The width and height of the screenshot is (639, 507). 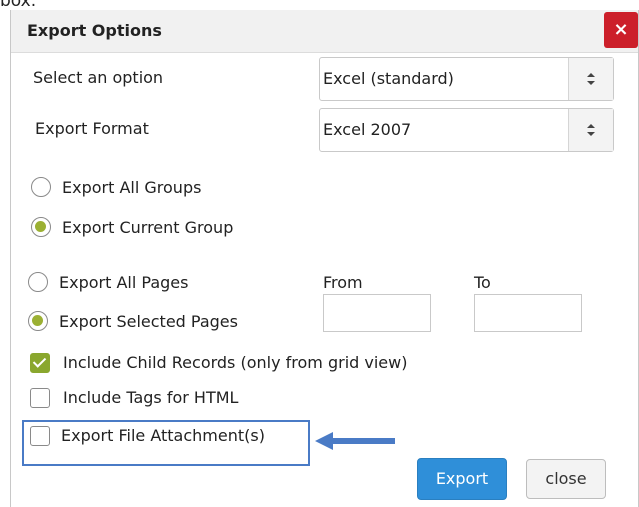 I want to click on dialog-title: Export Options, so click(x=94, y=30).